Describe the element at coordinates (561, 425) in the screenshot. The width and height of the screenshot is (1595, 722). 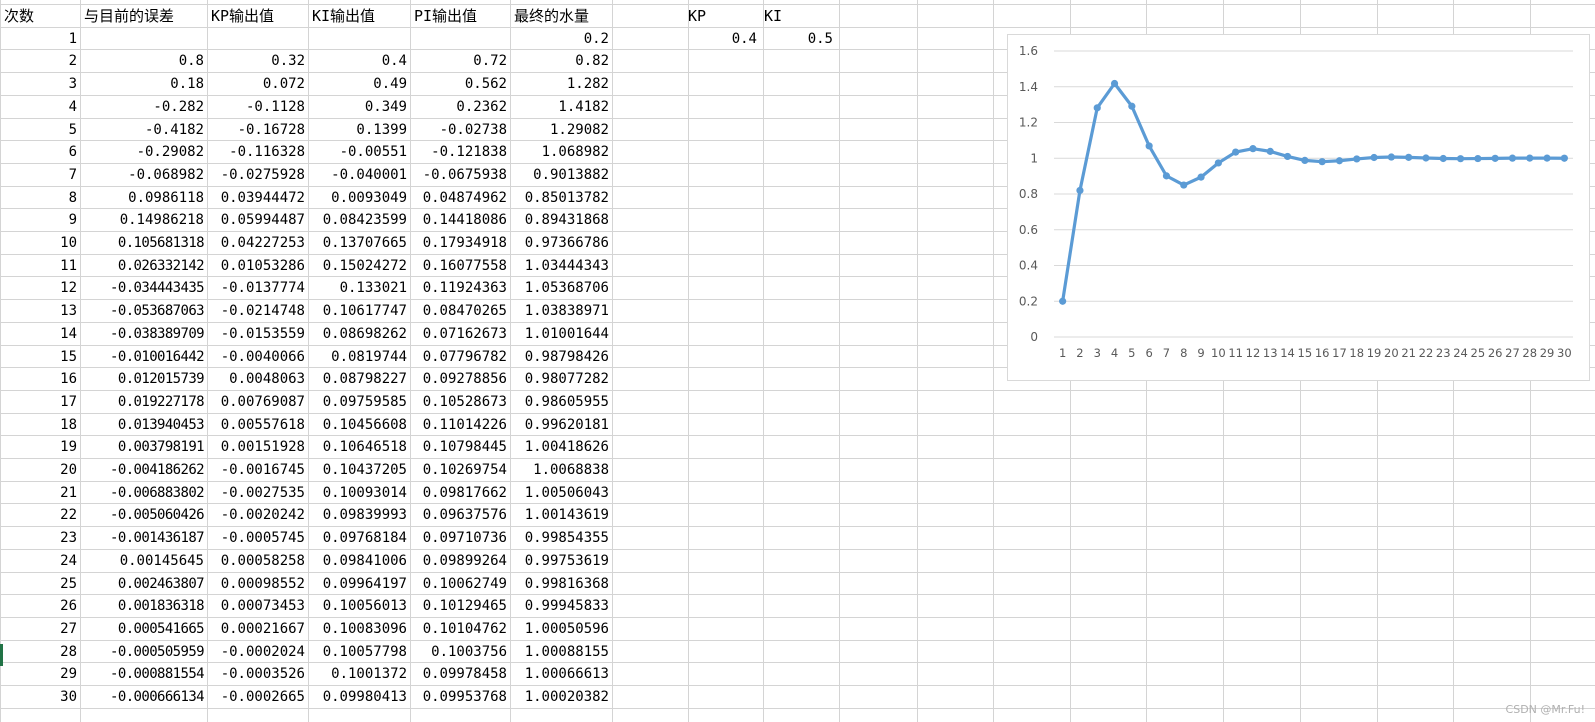
I see `cell-water: 0.99620181` at that location.